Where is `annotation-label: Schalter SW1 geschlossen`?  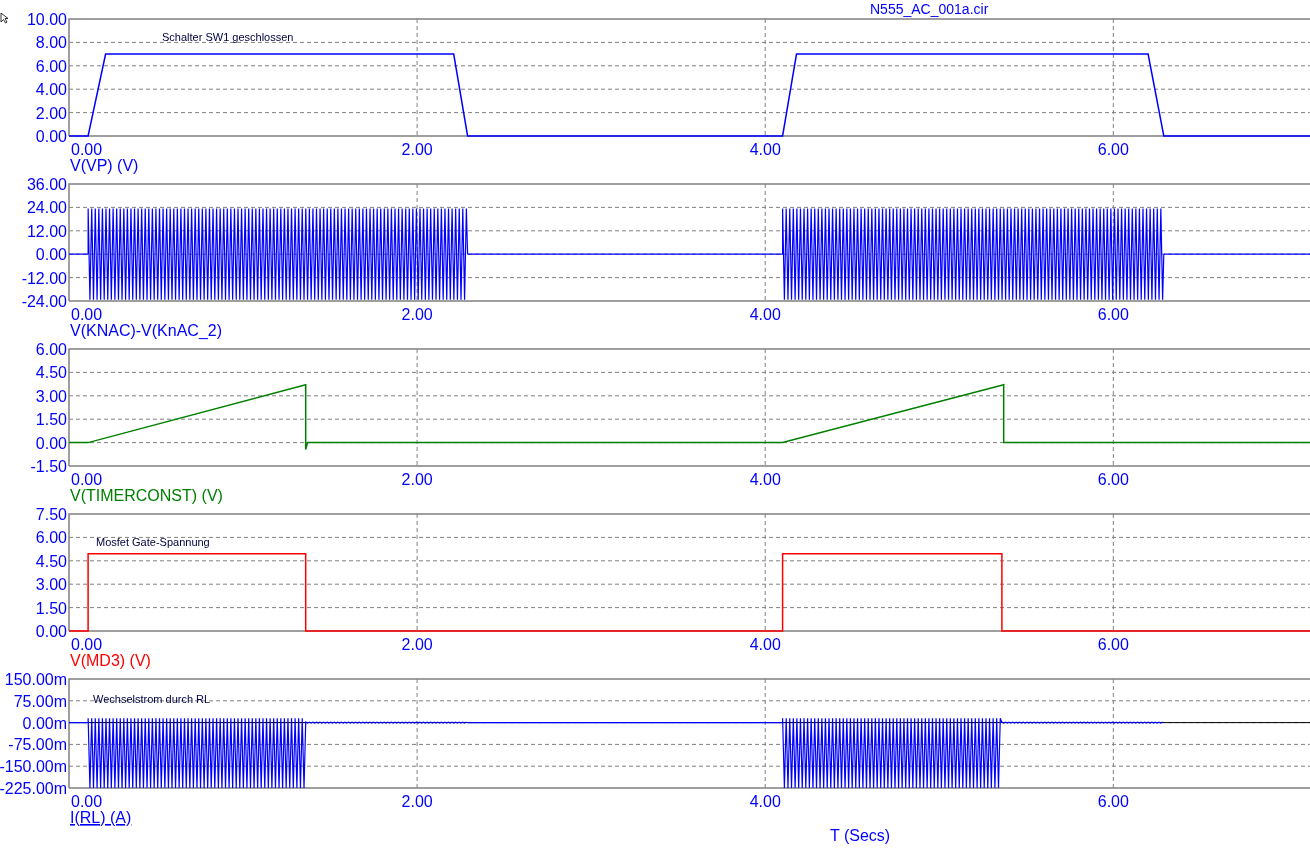
annotation-label: Schalter SW1 geschlossen is located at coordinates (228, 37).